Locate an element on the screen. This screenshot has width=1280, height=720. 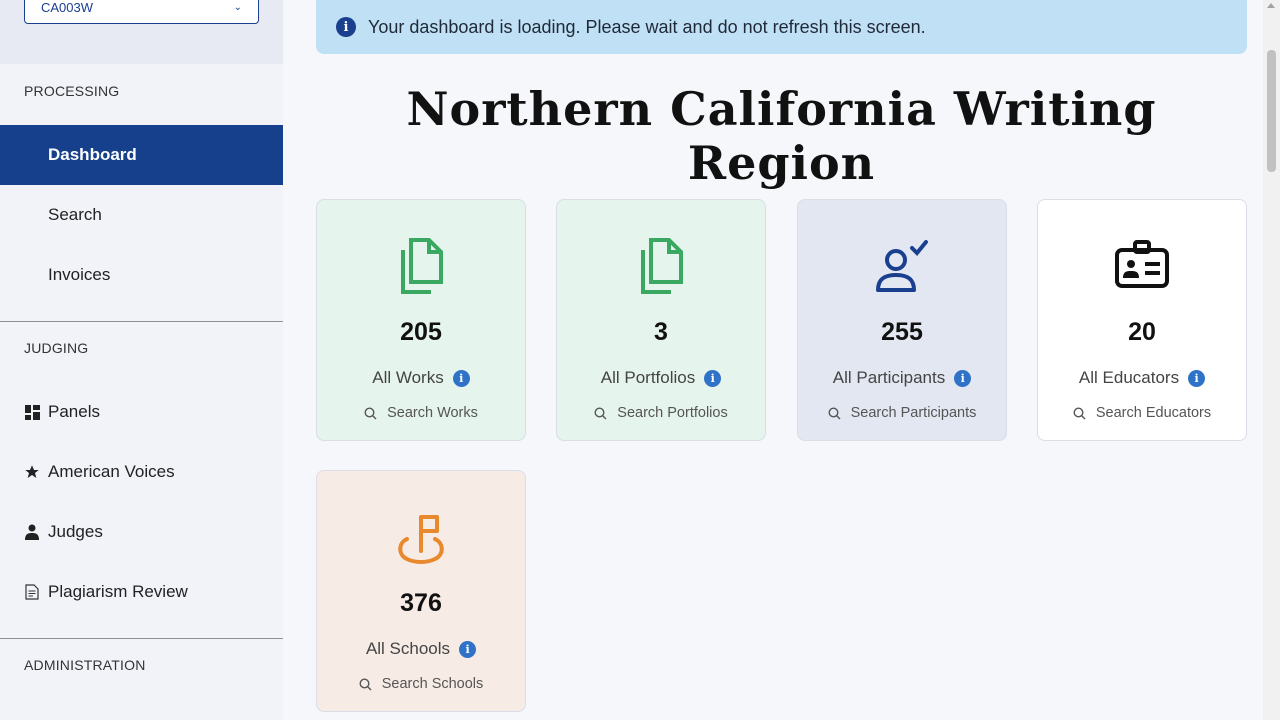
page-title: Northern California Writing Region is located at coordinates (781, 136).